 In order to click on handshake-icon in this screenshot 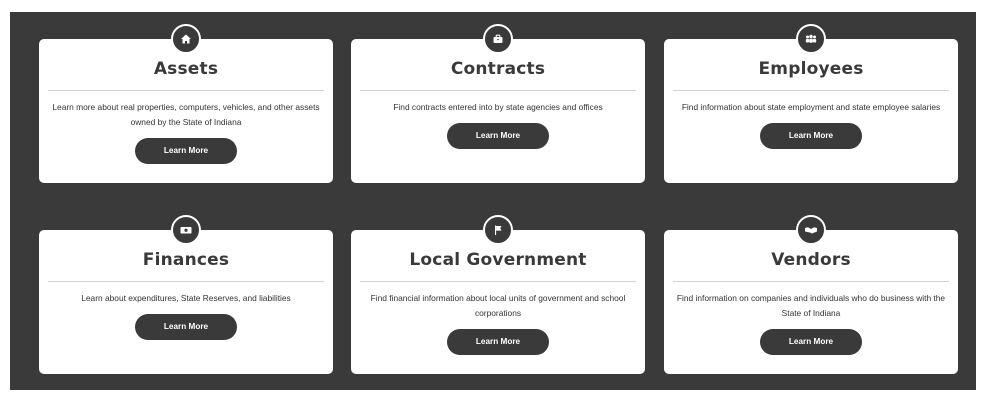, I will do `click(811, 230)`.